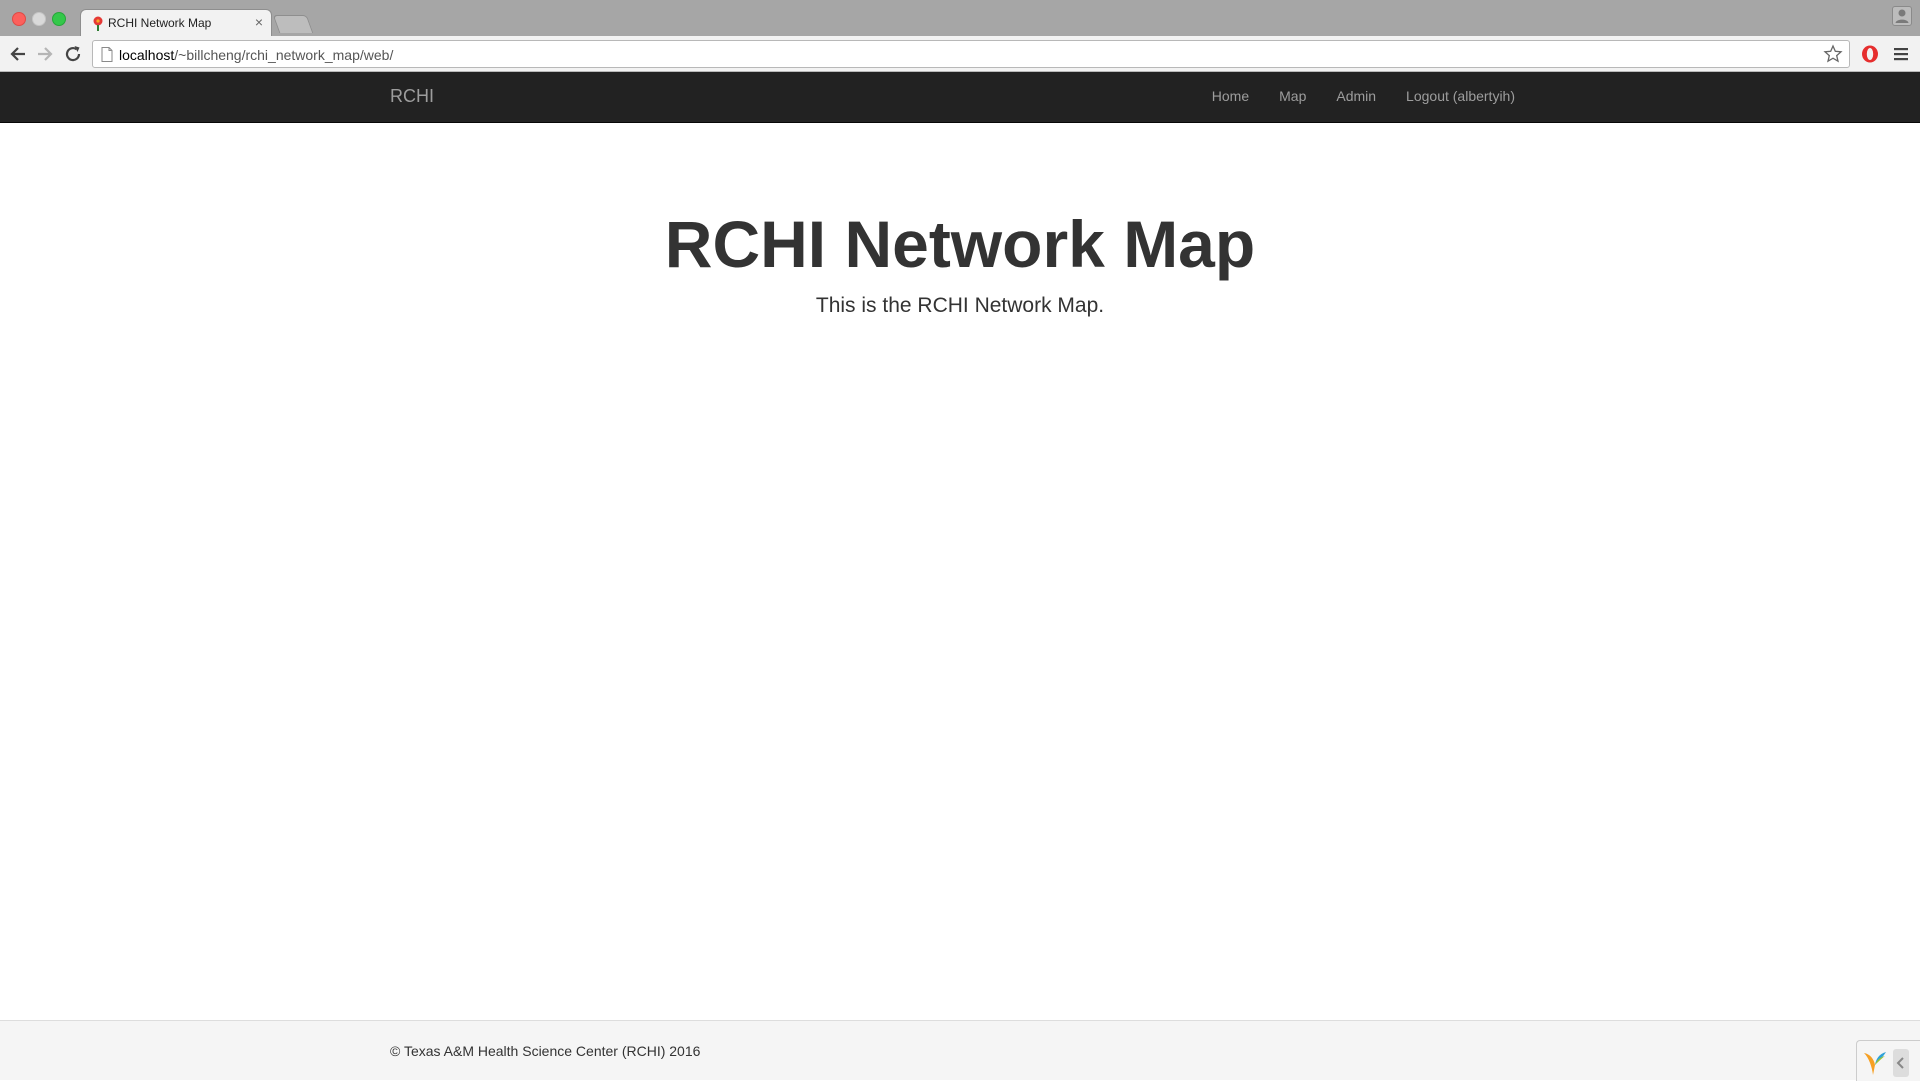 The image size is (1920, 1082). What do you see at coordinates (1901, 54) in the screenshot?
I see `menu-icon` at bounding box center [1901, 54].